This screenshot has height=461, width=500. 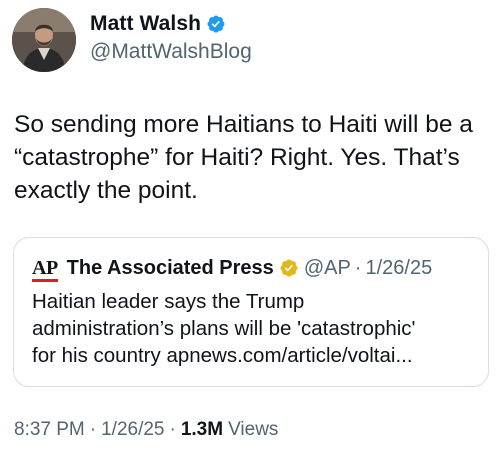 What do you see at coordinates (171, 52) in the screenshot?
I see `author-handle: @MattWalshBlog` at bounding box center [171, 52].